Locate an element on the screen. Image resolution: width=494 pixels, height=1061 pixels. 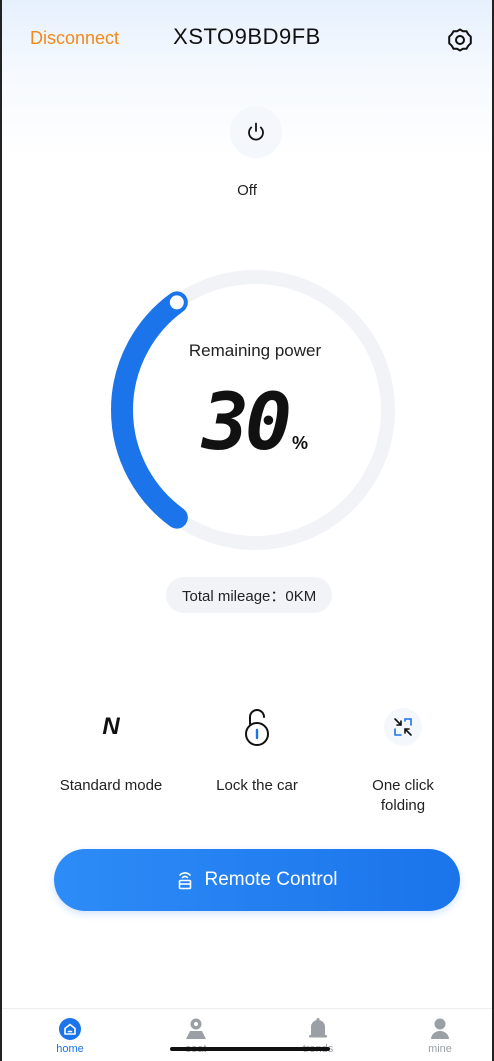
mode-n-glyph: N is located at coordinates (111, 726).